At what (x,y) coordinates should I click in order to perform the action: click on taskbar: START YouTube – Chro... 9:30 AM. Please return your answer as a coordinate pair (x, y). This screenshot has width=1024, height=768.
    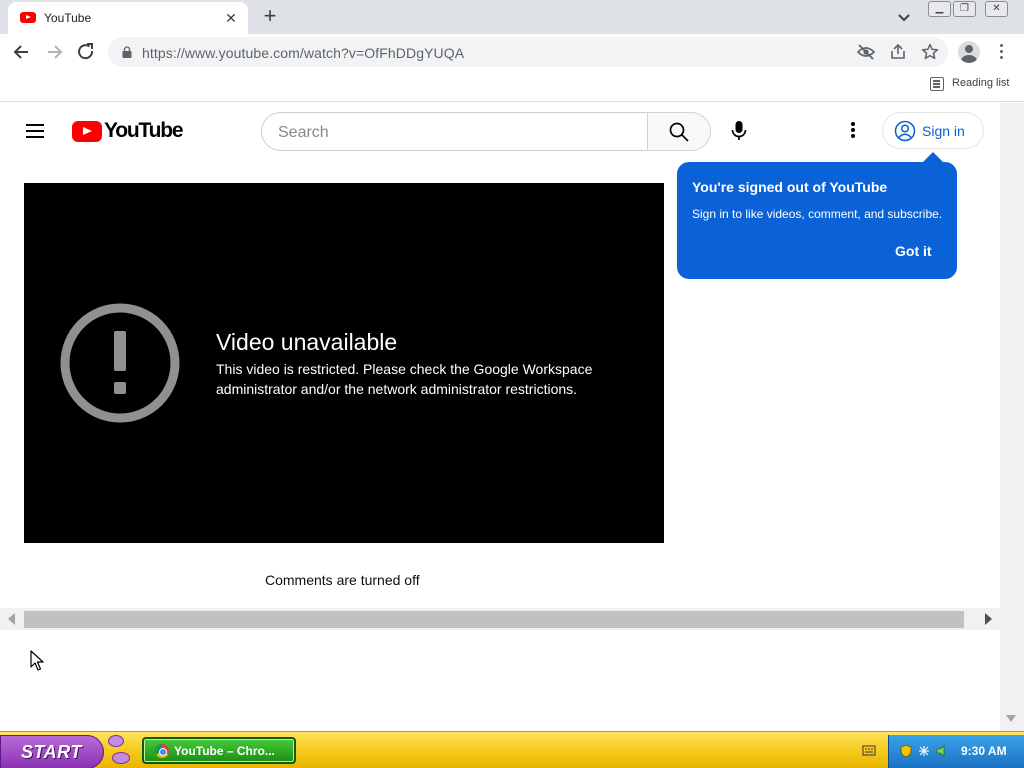
    Looking at the image, I should click on (512, 749).